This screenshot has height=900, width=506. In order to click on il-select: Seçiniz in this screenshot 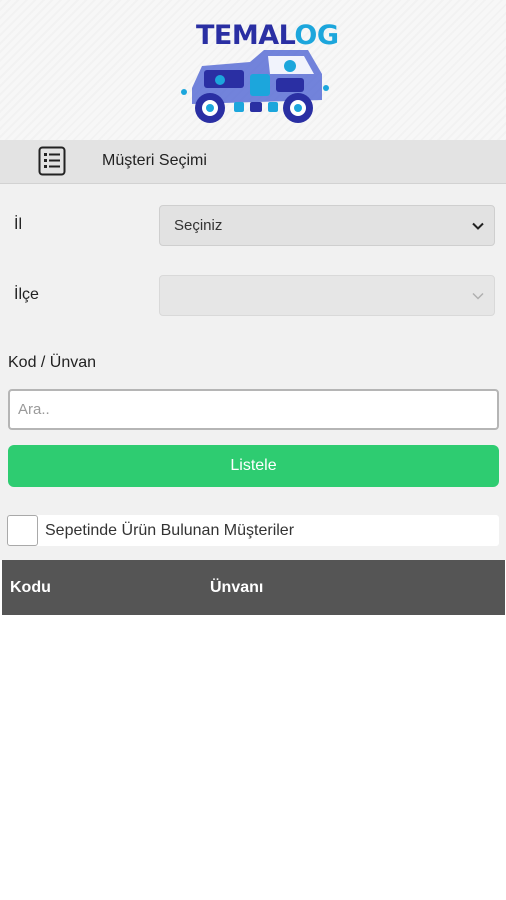, I will do `click(327, 225)`.